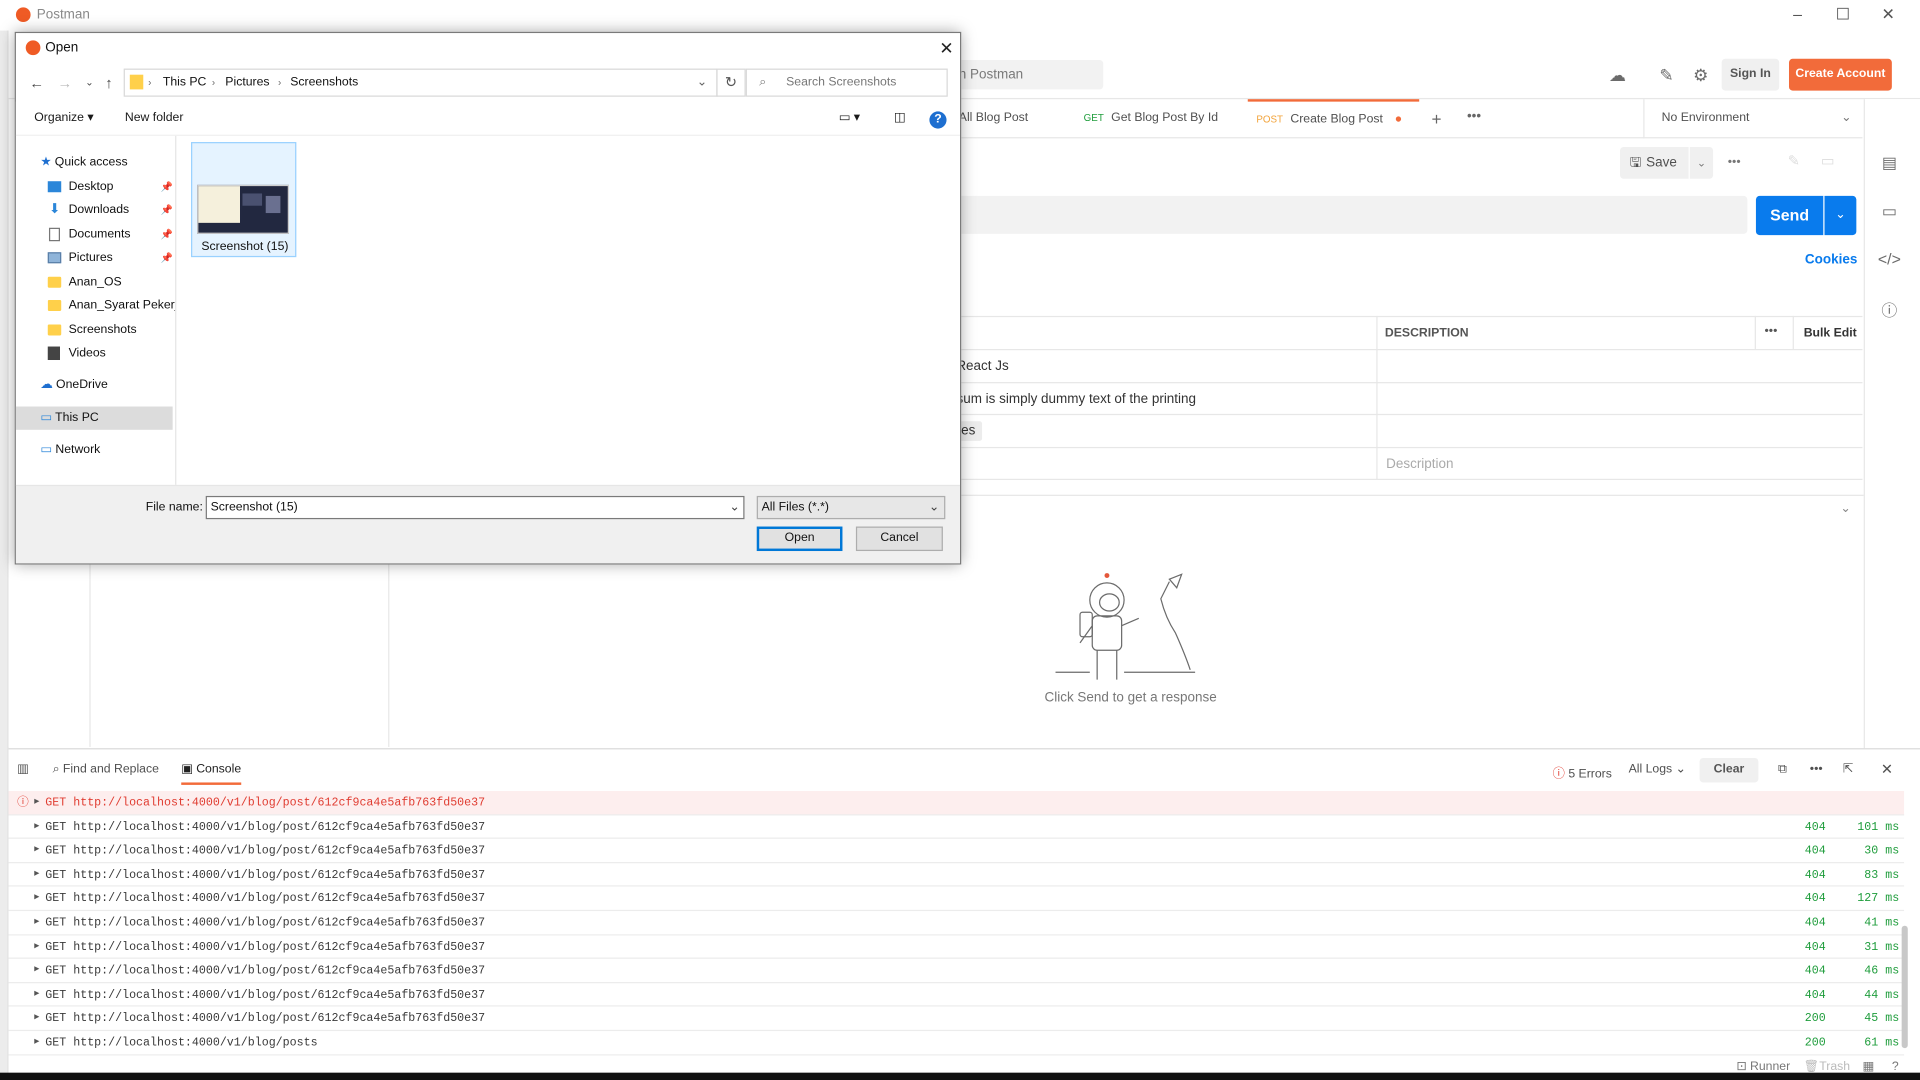  What do you see at coordinates (1436, 119) in the screenshot?
I see `new-tab-plus-icon: +` at bounding box center [1436, 119].